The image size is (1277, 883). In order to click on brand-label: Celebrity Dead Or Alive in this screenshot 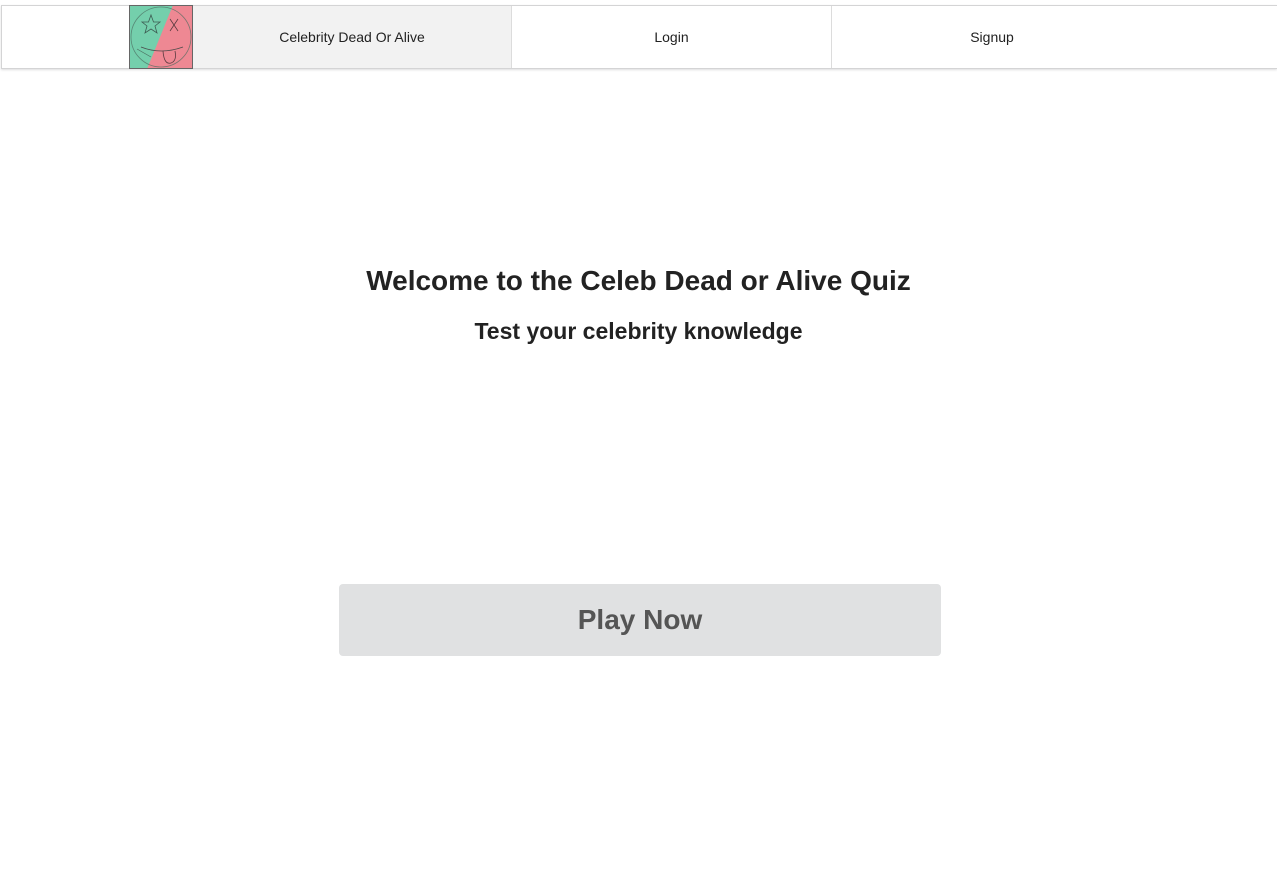, I will do `click(352, 37)`.